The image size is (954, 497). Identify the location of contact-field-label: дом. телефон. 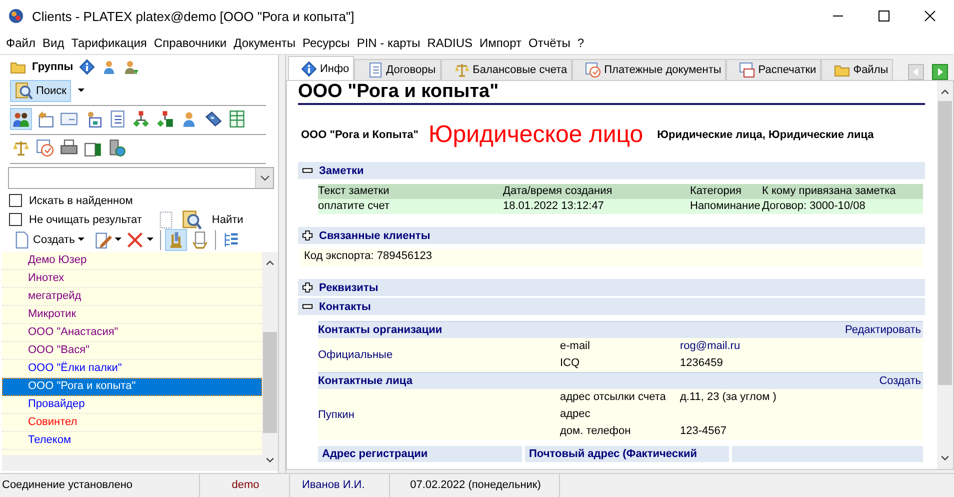
(596, 431).